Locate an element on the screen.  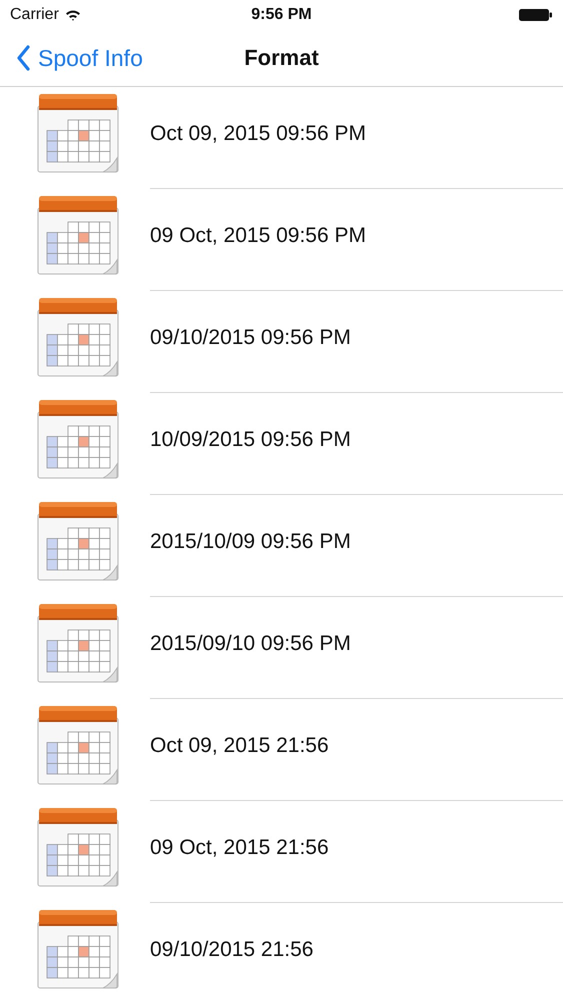
list-item: Oct 09, 2015 21:56 is located at coordinates (281, 750).